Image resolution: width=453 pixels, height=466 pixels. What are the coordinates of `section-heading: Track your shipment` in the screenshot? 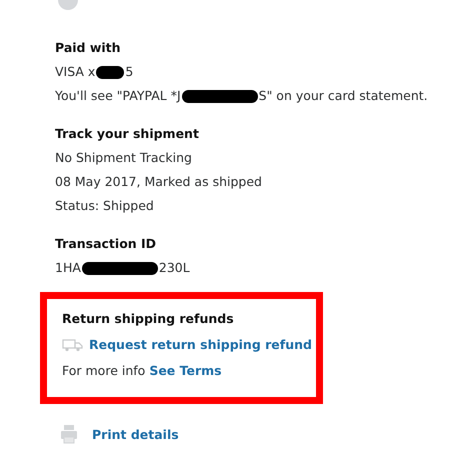 It's located at (127, 134).